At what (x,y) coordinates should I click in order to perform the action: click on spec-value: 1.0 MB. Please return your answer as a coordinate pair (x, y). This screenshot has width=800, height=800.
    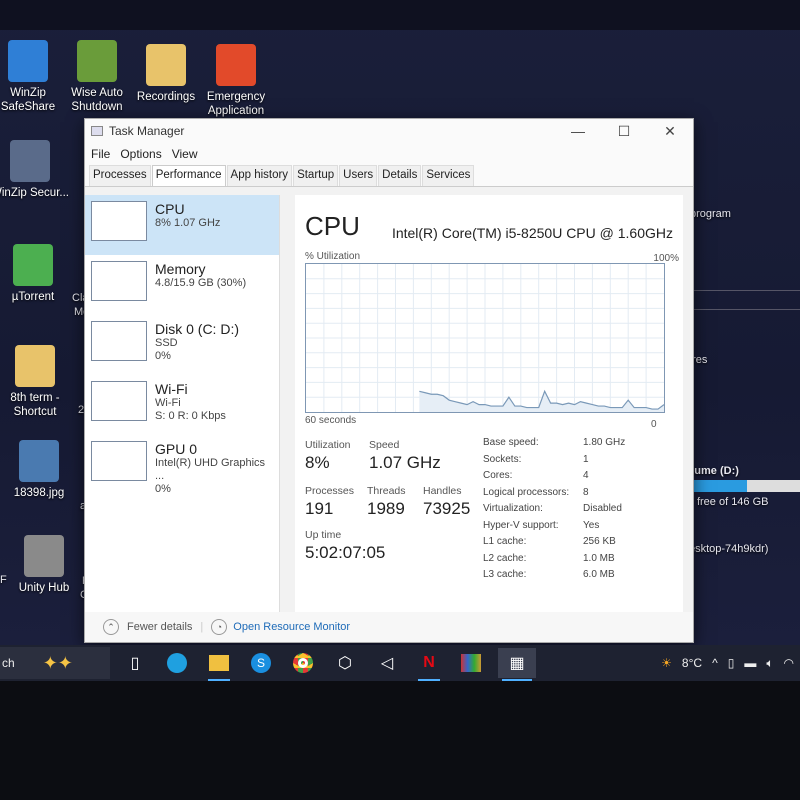
    Looking at the image, I should click on (599, 558).